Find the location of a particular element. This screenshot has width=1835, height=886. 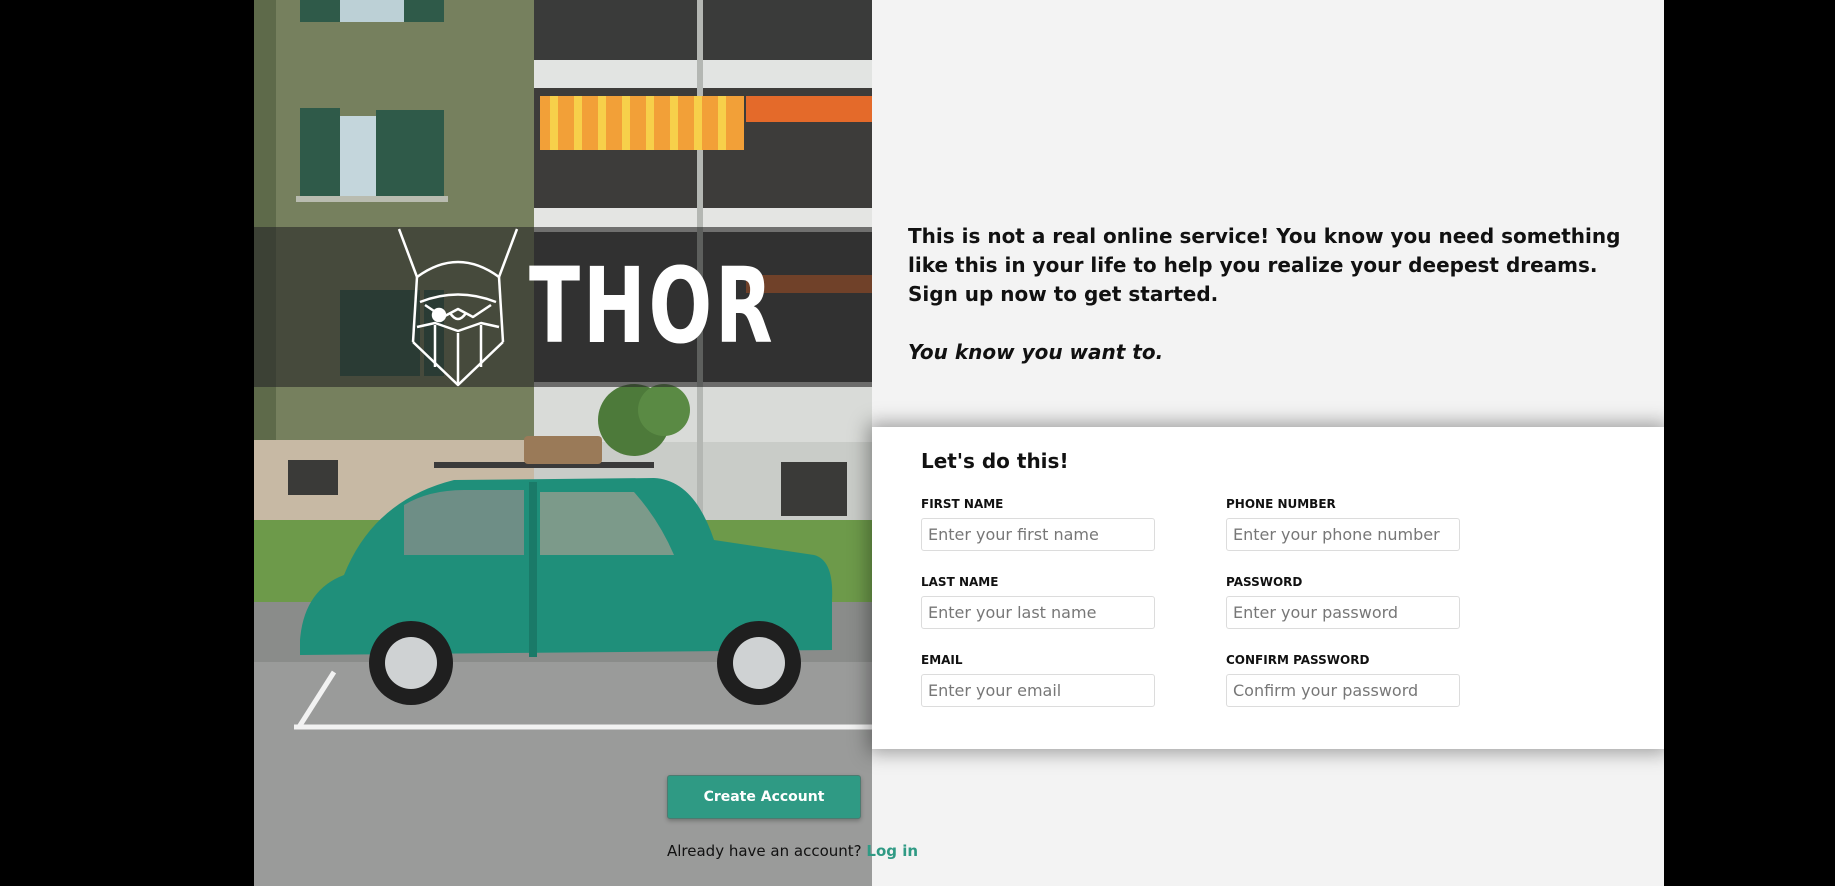

password-group: PASSWORD is located at coordinates (1343, 602).